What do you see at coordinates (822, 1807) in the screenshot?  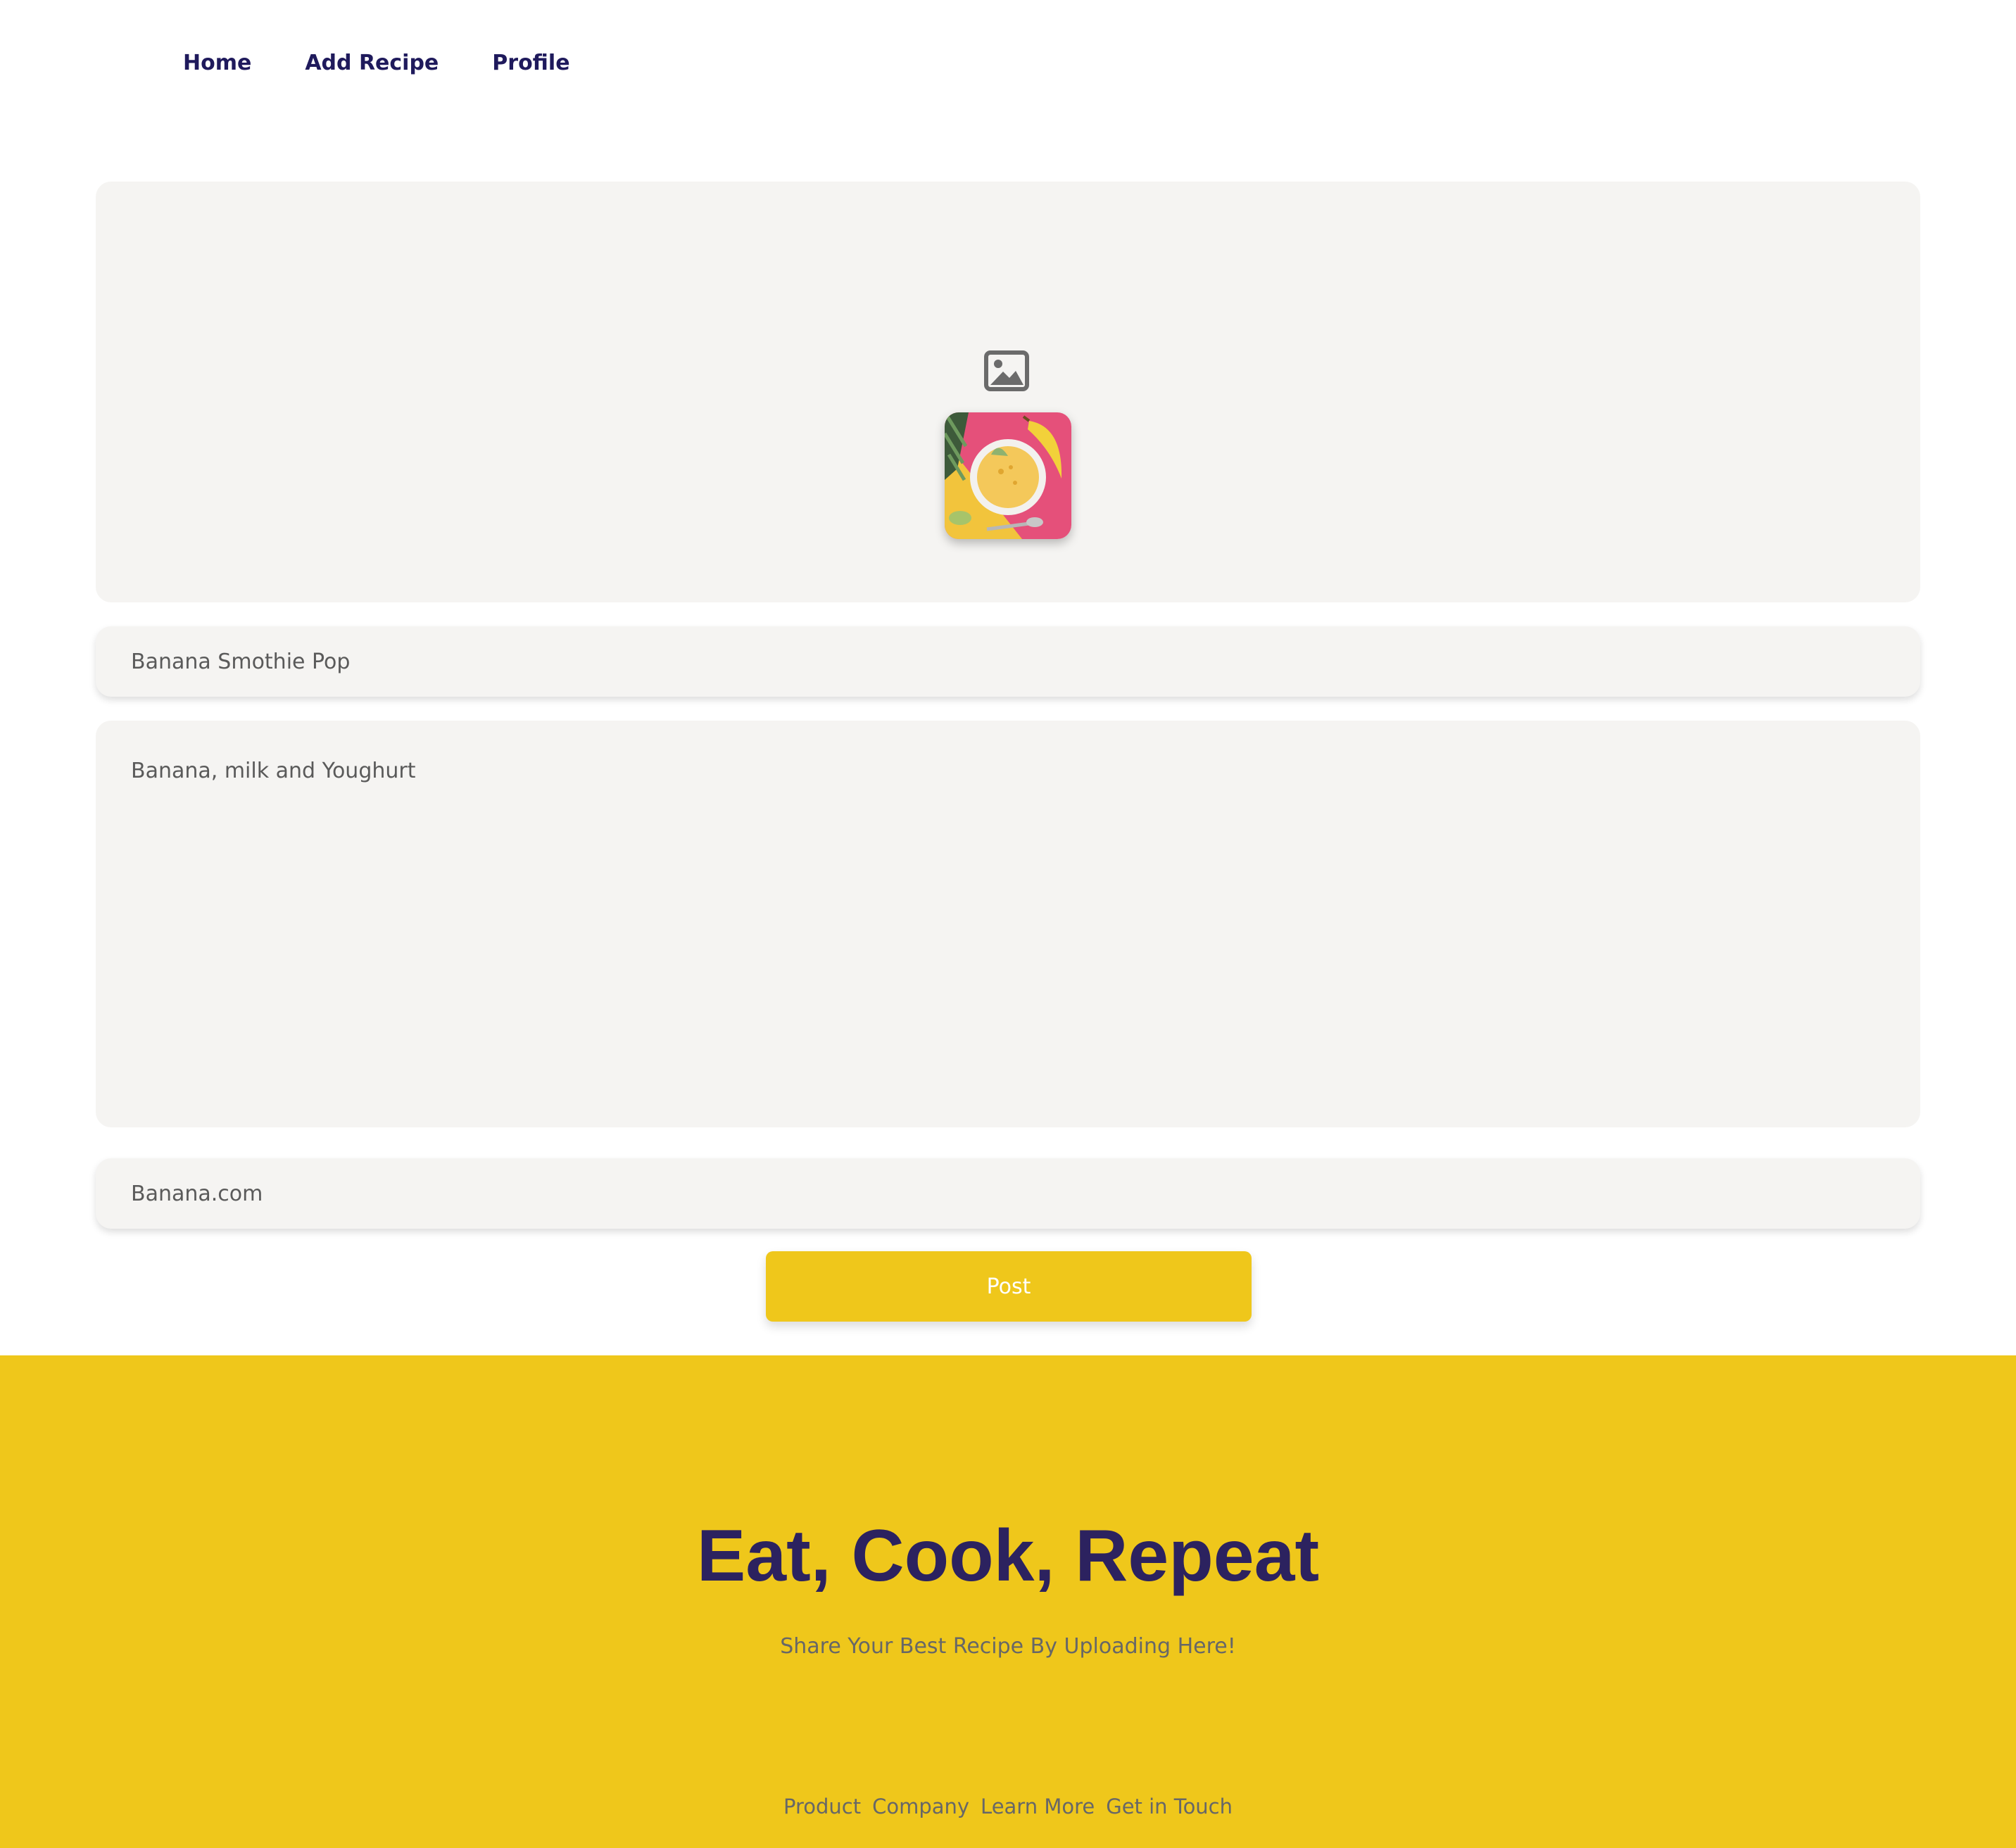 I see `footer-link-product: Product` at bounding box center [822, 1807].